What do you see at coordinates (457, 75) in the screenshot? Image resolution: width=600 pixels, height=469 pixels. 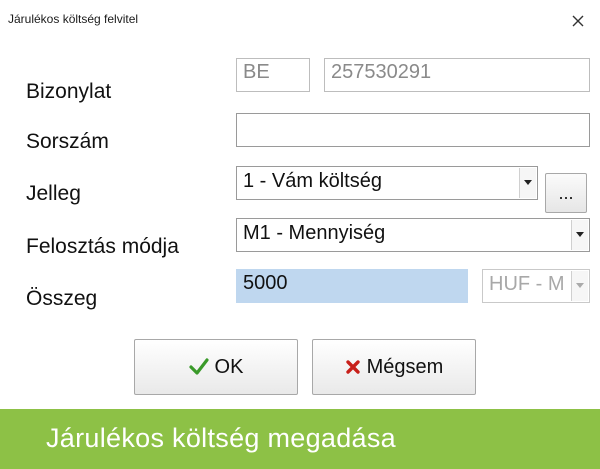 I see `bizonylat-number-field: 257530291` at bounding box center [457, 75].